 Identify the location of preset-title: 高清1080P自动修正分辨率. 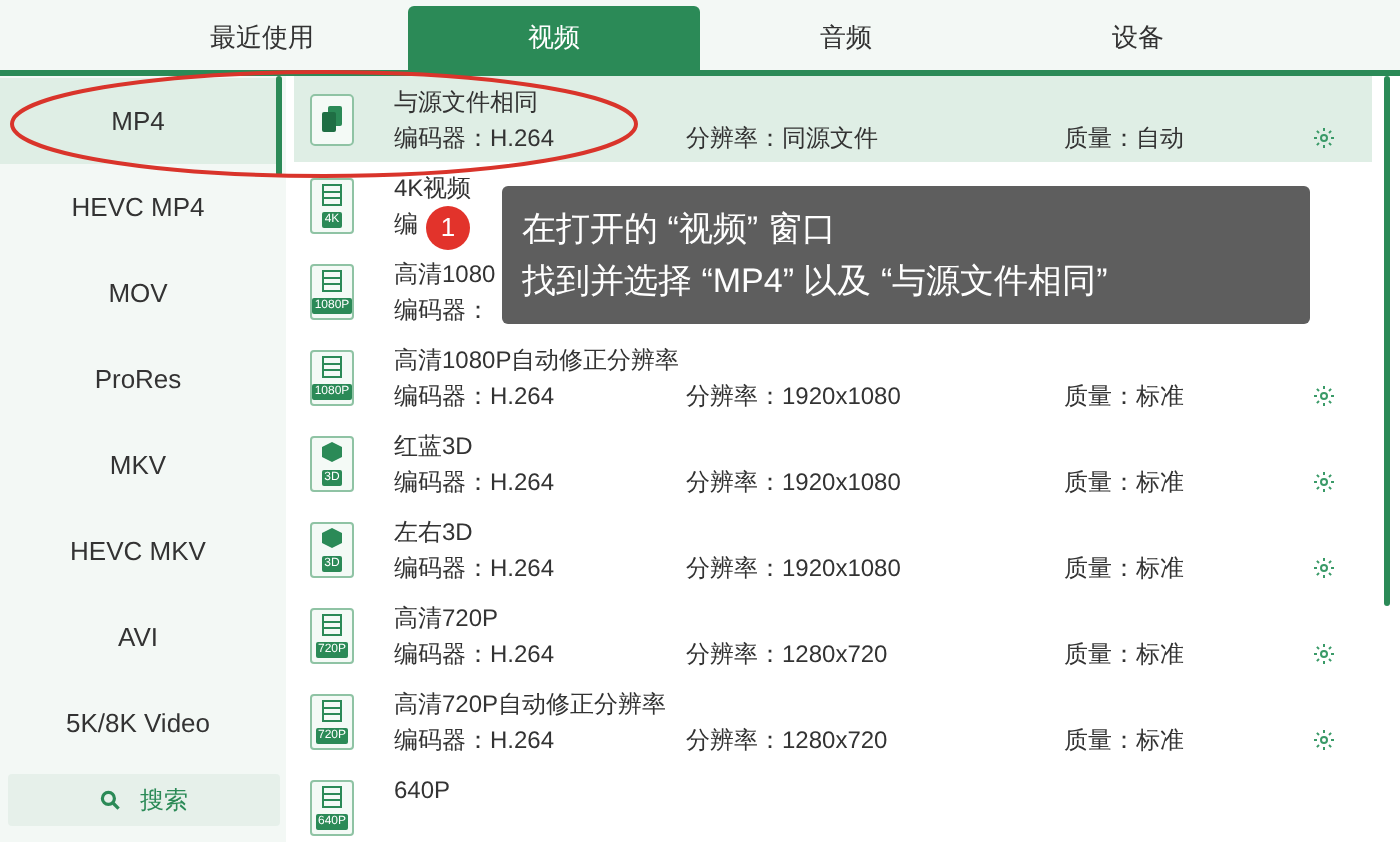
(537, 360).